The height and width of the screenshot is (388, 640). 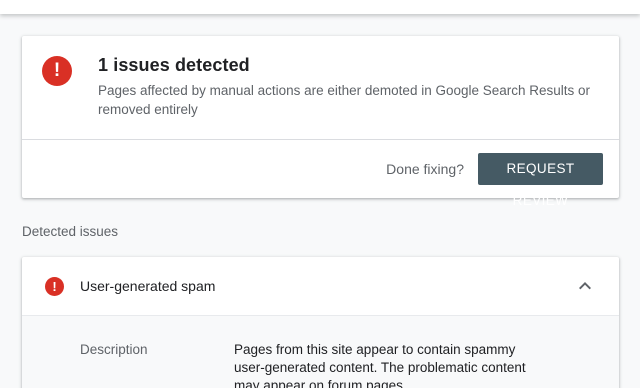 What do you see at coordinates (148, 286) in the screenshot?
I see `issue-title: User-generated spam` at bounding box center [148, 286].